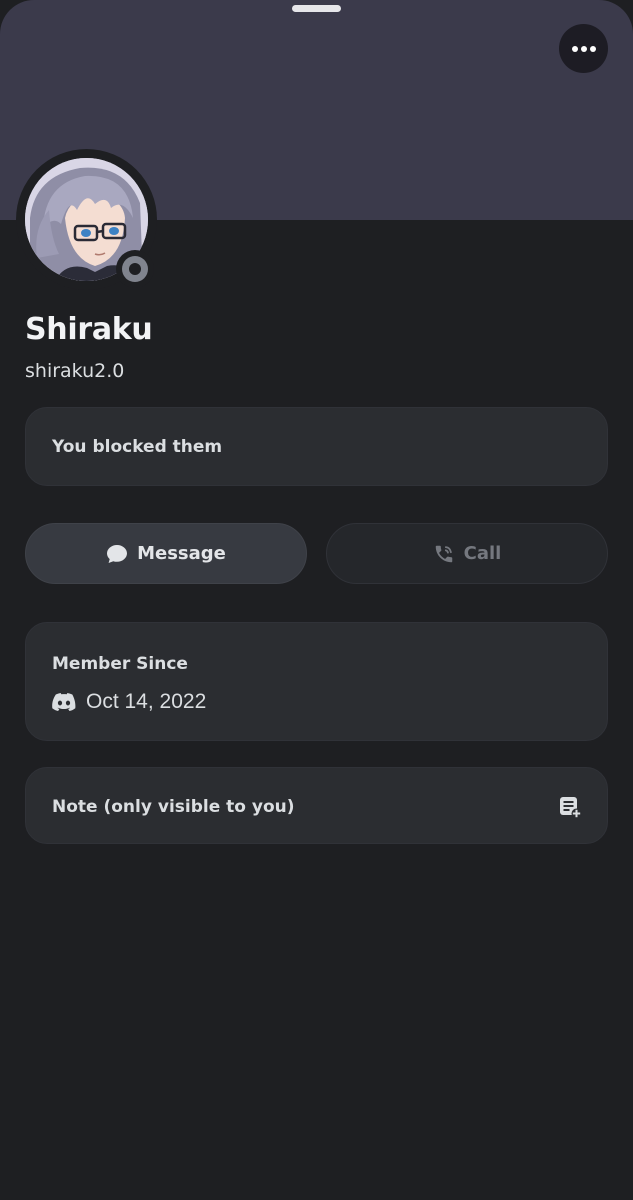  I want to click on call-button: Call, so click(467, 553).